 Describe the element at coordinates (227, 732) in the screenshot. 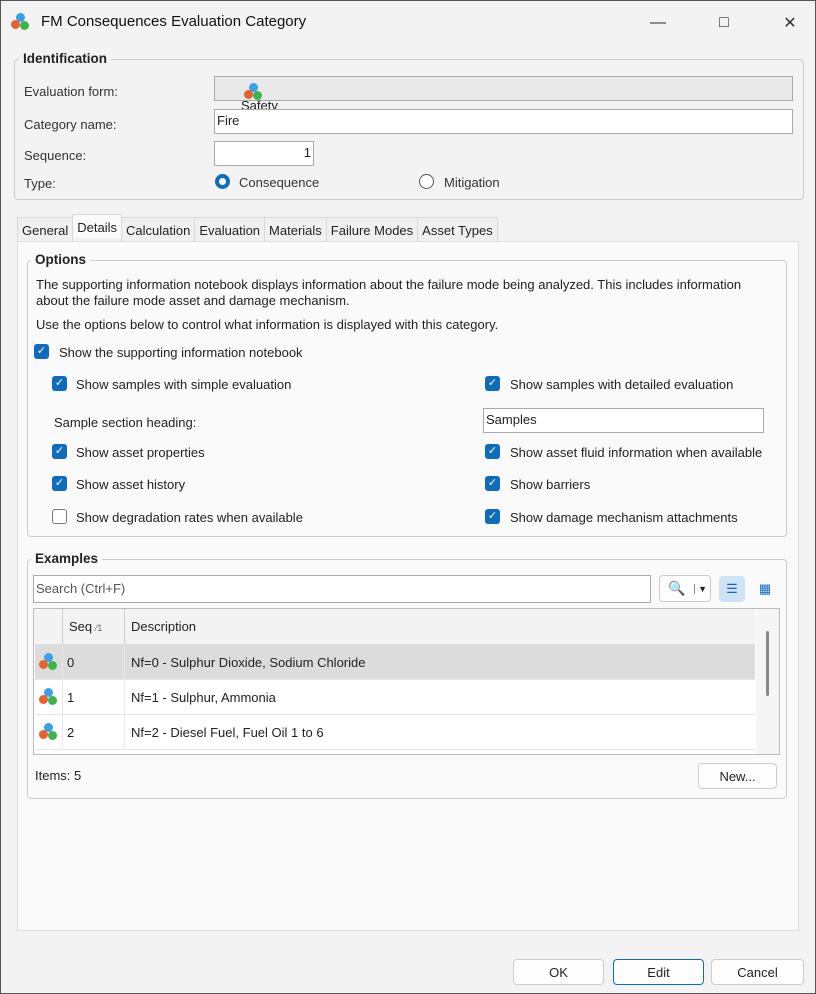

I see `row-description: Nf=2 - Diesel Fuel, Fuel Oil 1 to 6` at that location.